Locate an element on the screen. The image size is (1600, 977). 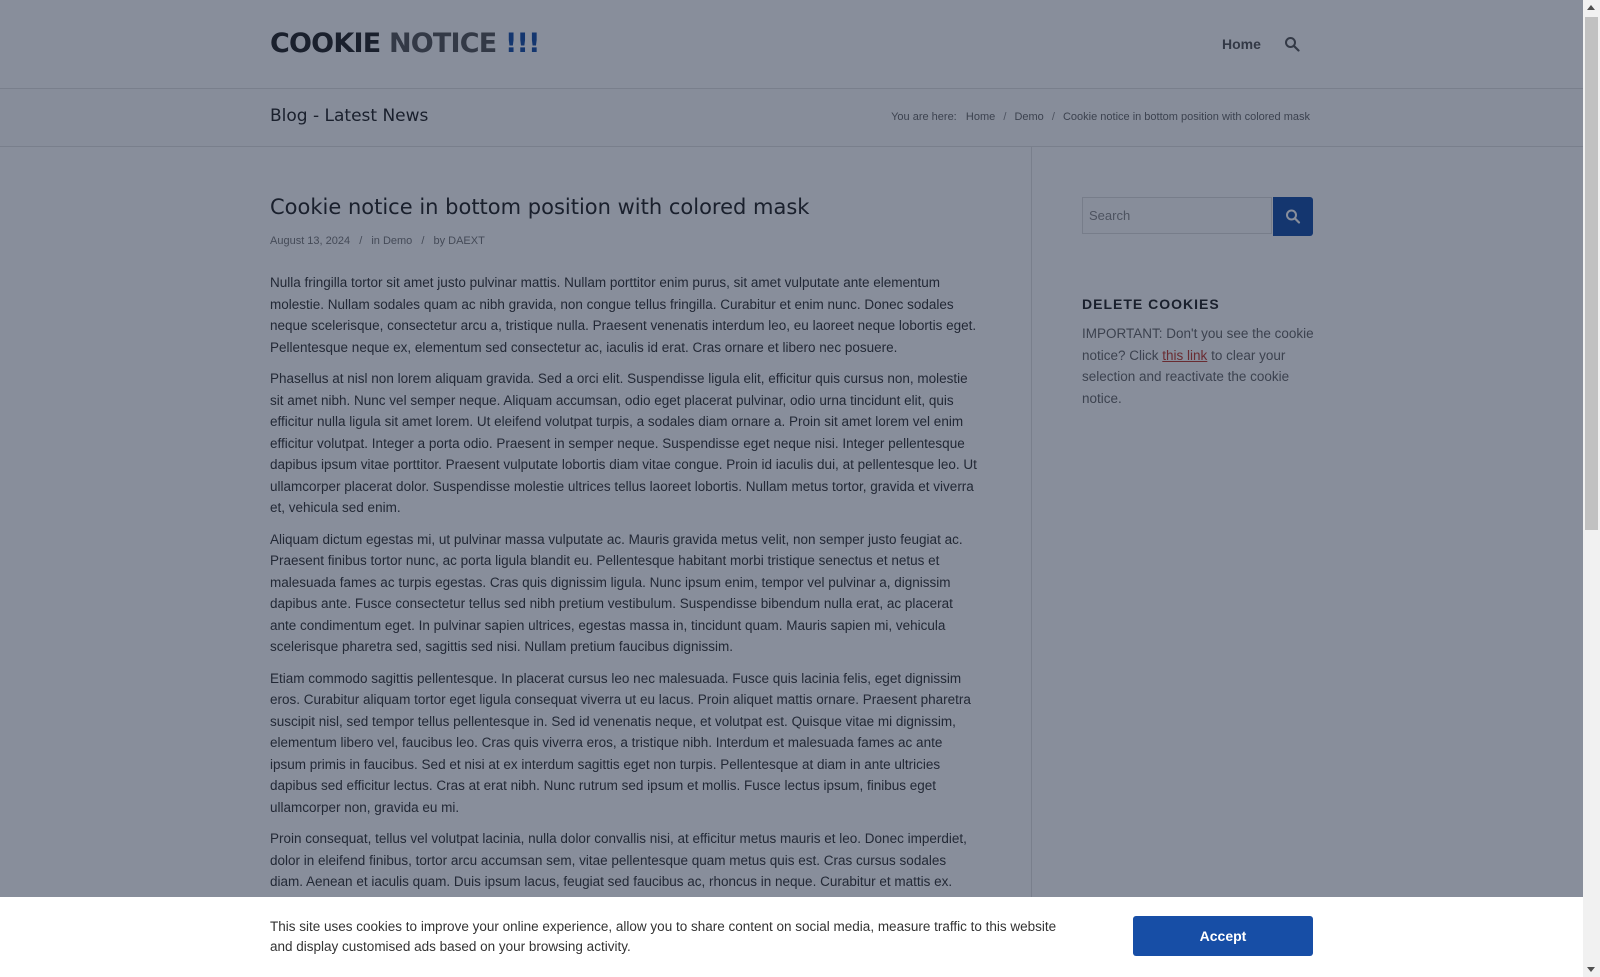
scrollbar-thumb is located at coordinates (1591, 273).